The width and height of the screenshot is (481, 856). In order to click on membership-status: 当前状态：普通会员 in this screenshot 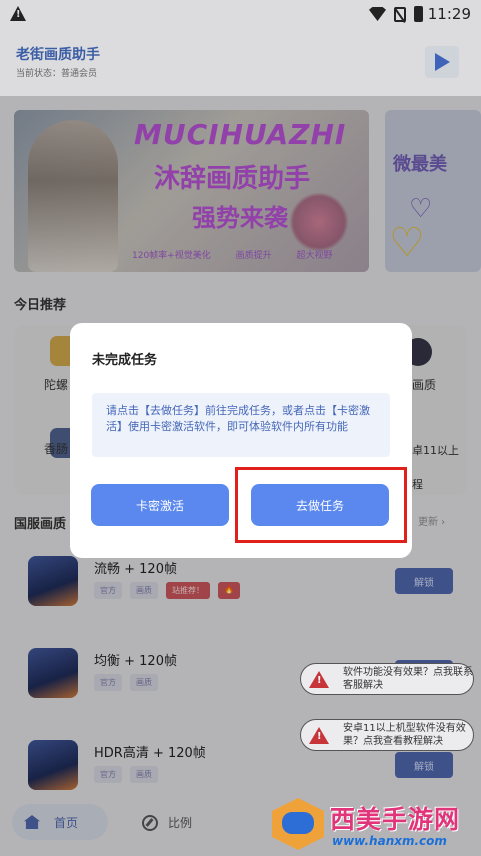, I will do `click(57, 74)`.